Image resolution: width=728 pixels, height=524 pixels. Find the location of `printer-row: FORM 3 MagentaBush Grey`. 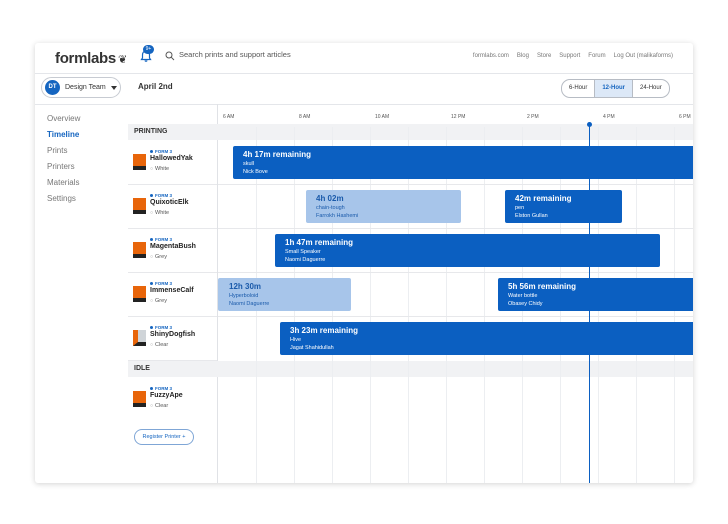

printer-row: FORM 3 MagentaBush Grey is located at coordinates (172, 251).